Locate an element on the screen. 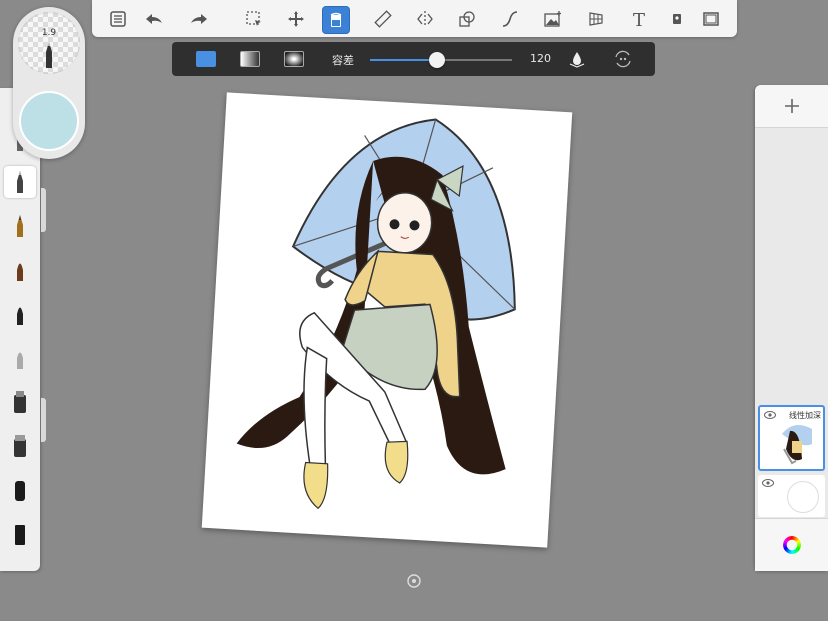 The height and width of the screenshot is (621, 828). brush-size-value: 1.9 is located at coordinates (49, 33).